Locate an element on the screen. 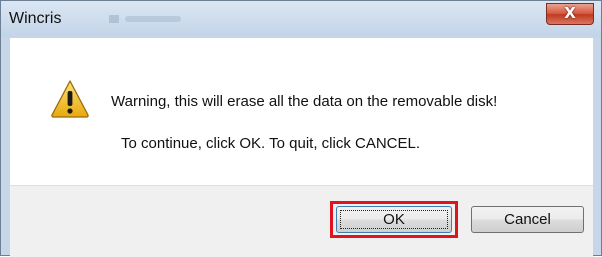  warning-icon is located at coordinates (70, 99).